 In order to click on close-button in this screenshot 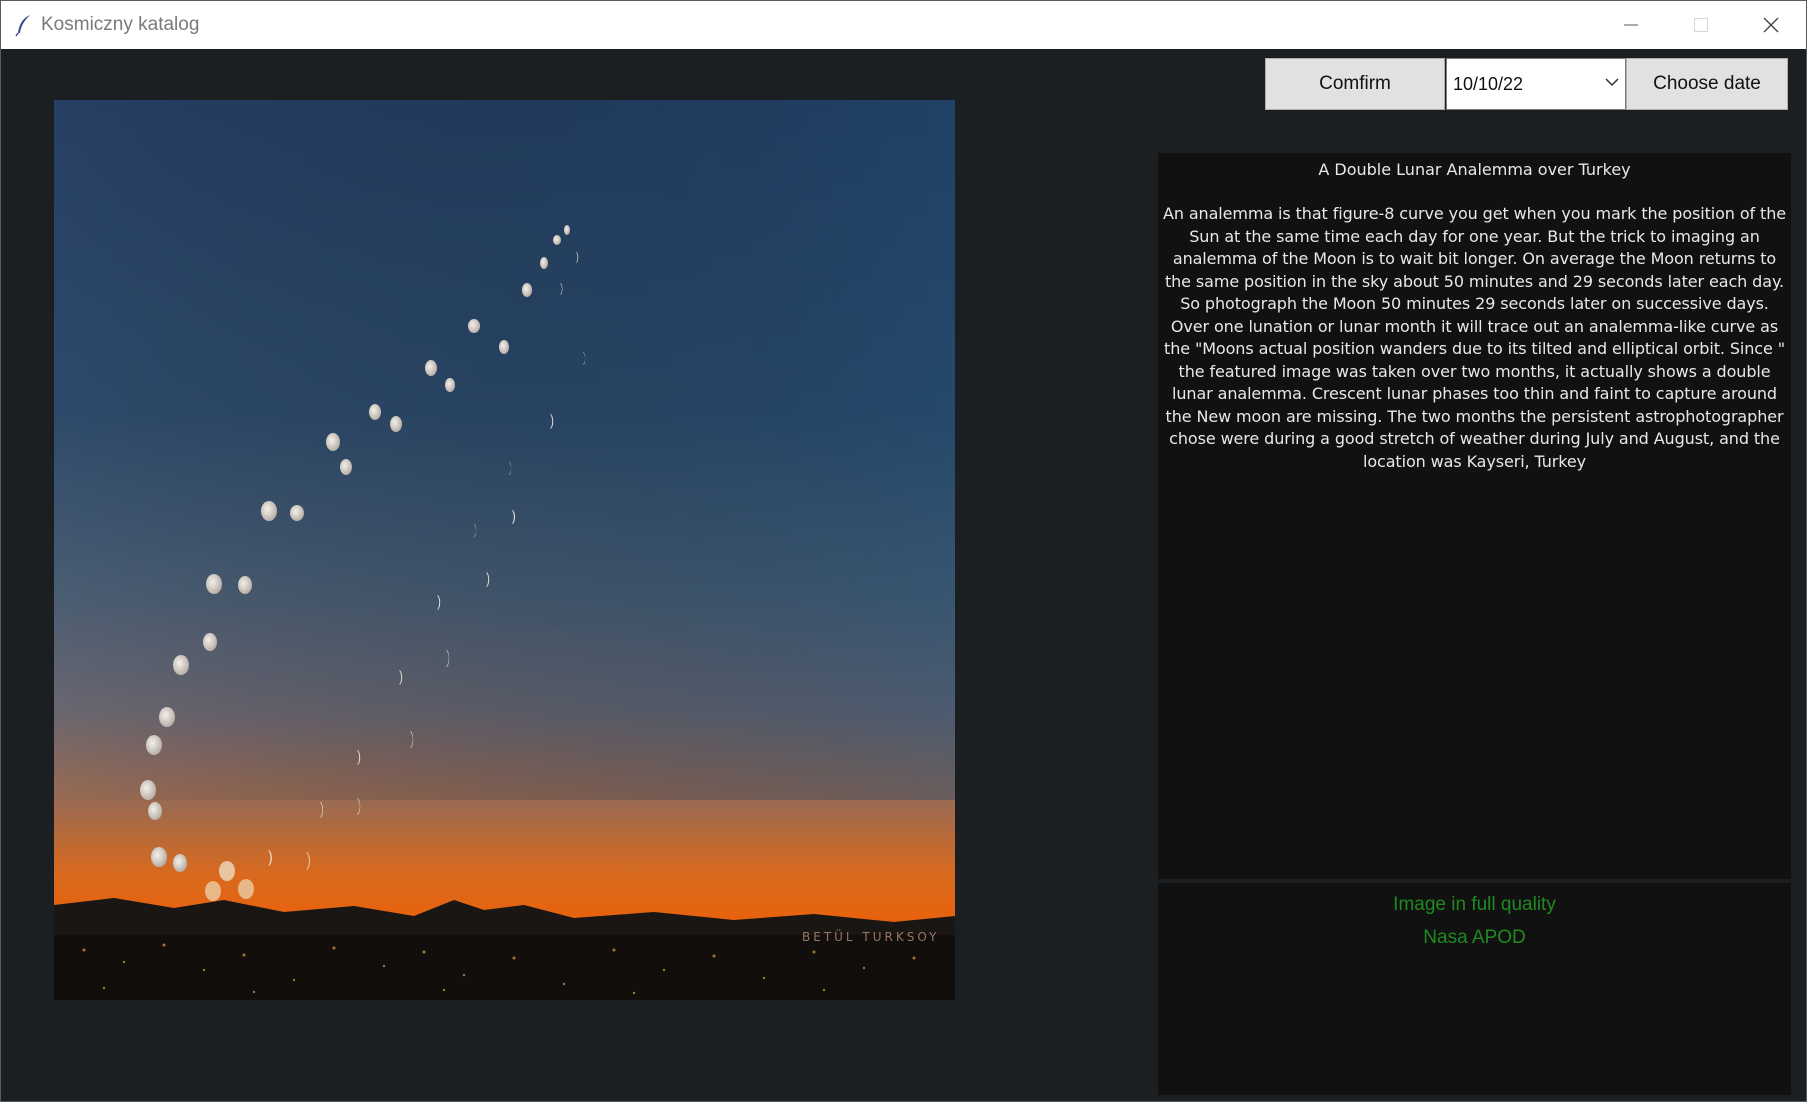, I will do `click(1771, 25)`.